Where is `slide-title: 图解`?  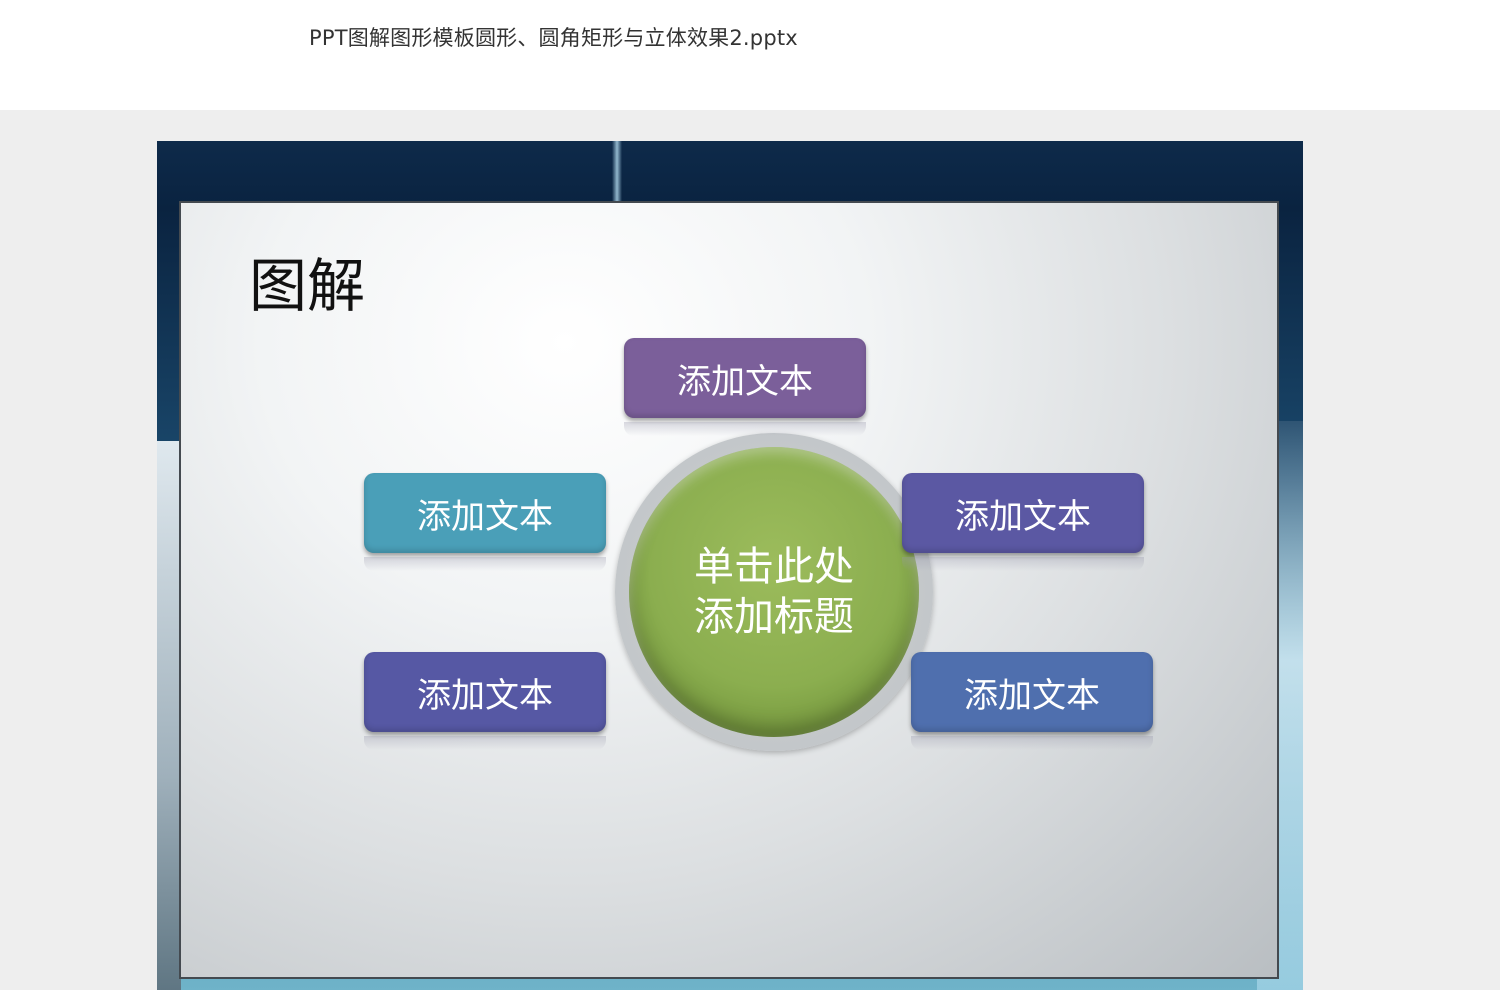 slide-title: 图解 is located at coordinates (307, 286).